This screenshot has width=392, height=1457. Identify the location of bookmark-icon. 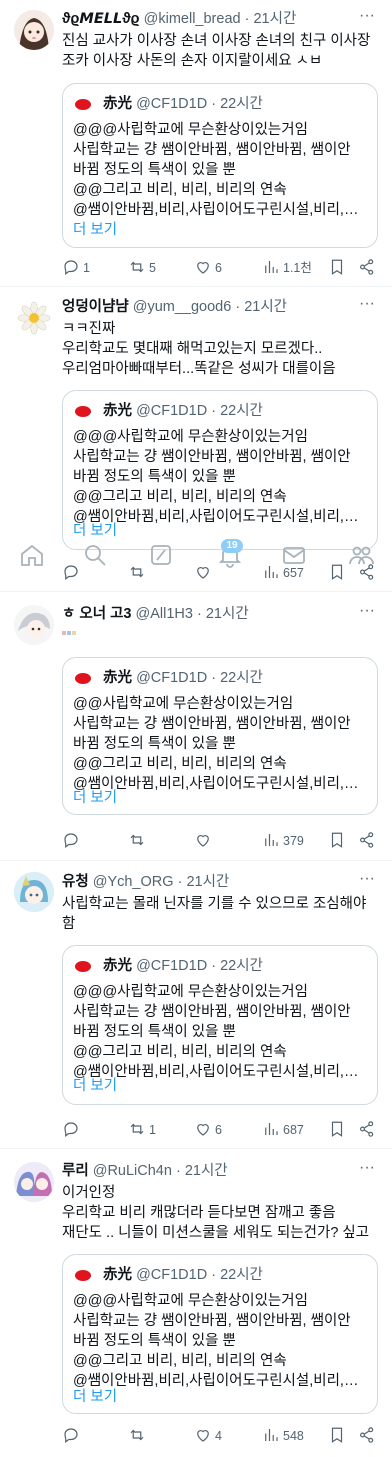
(337, 840).